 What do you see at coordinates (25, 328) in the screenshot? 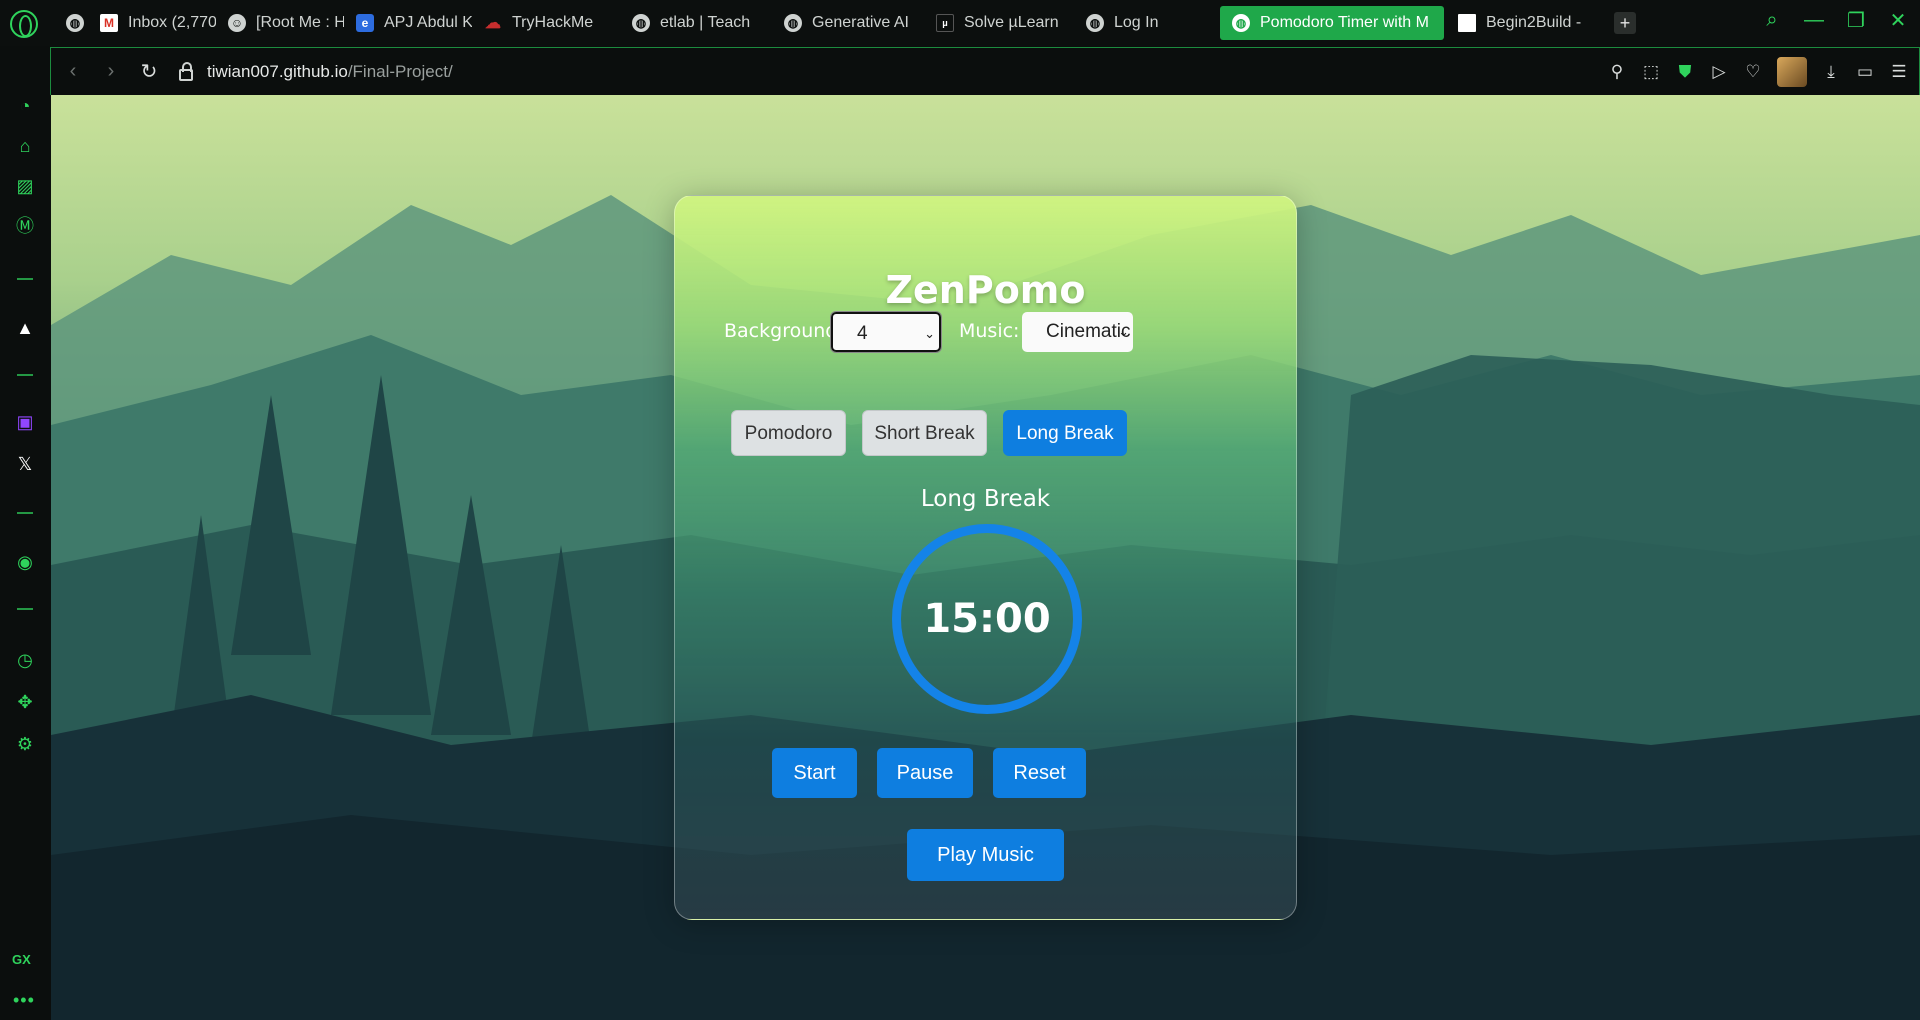
I see `arc-icon: ▲` at bounding box center [25, 328].